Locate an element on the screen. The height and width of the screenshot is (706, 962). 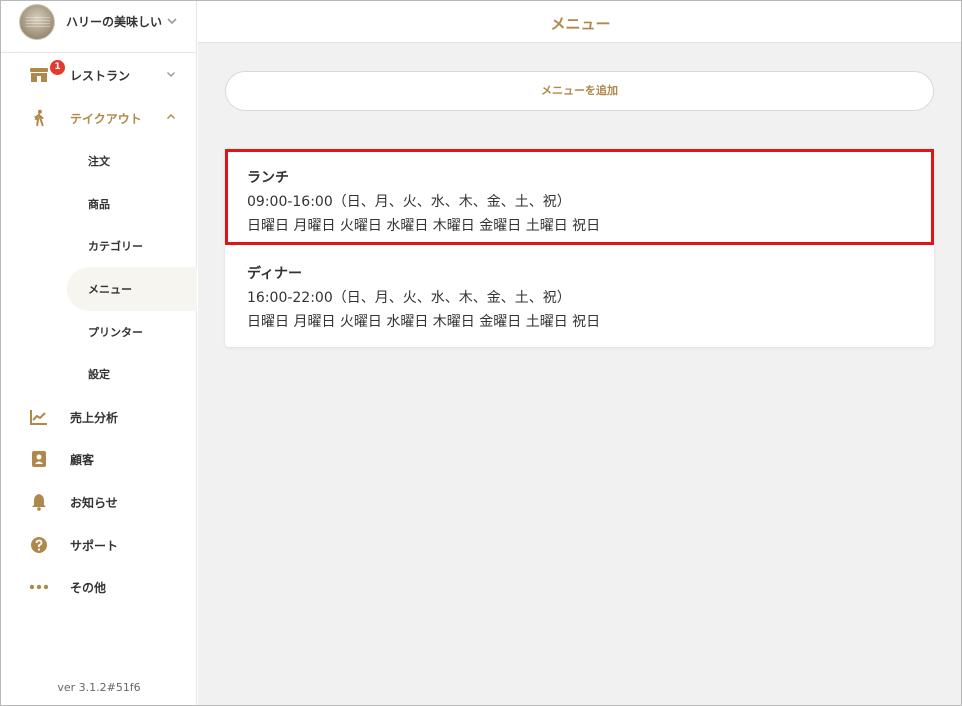
sidebar-item-label: お知らせ is located at coordinates (94, 503).